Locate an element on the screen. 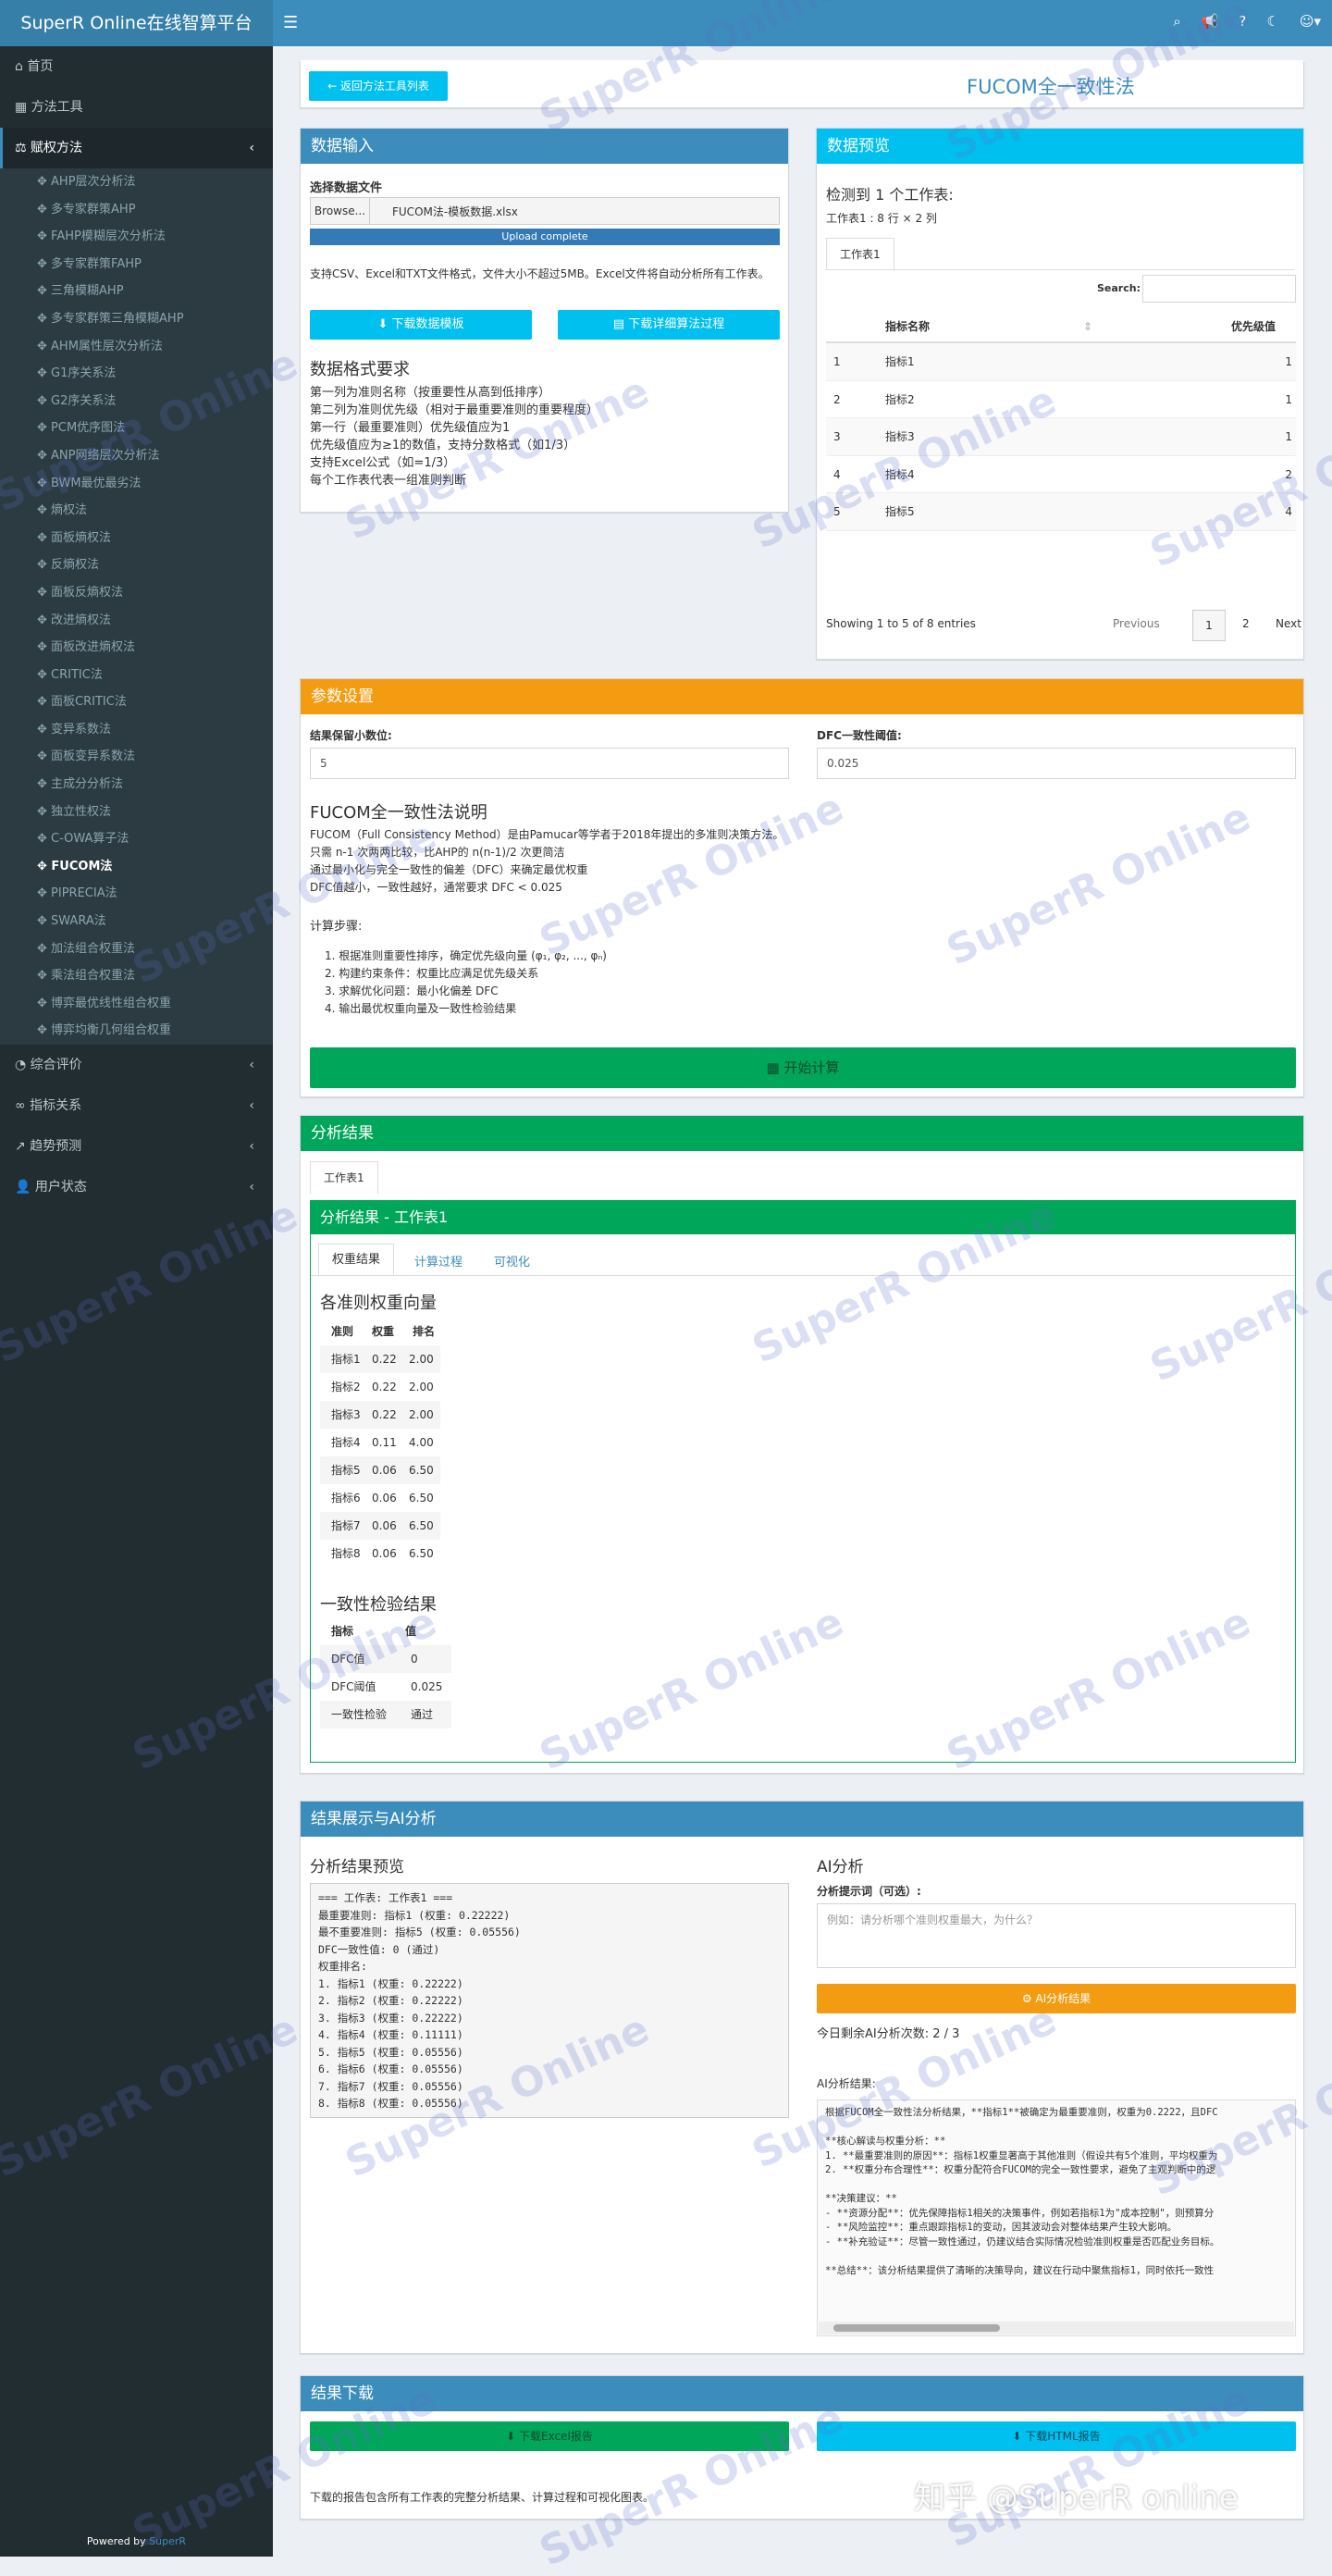 This screenshot has height=2576, width=1332. sidebar-item-user: 👤 用户状态 ‹ is located at coordinates (137, 1187).